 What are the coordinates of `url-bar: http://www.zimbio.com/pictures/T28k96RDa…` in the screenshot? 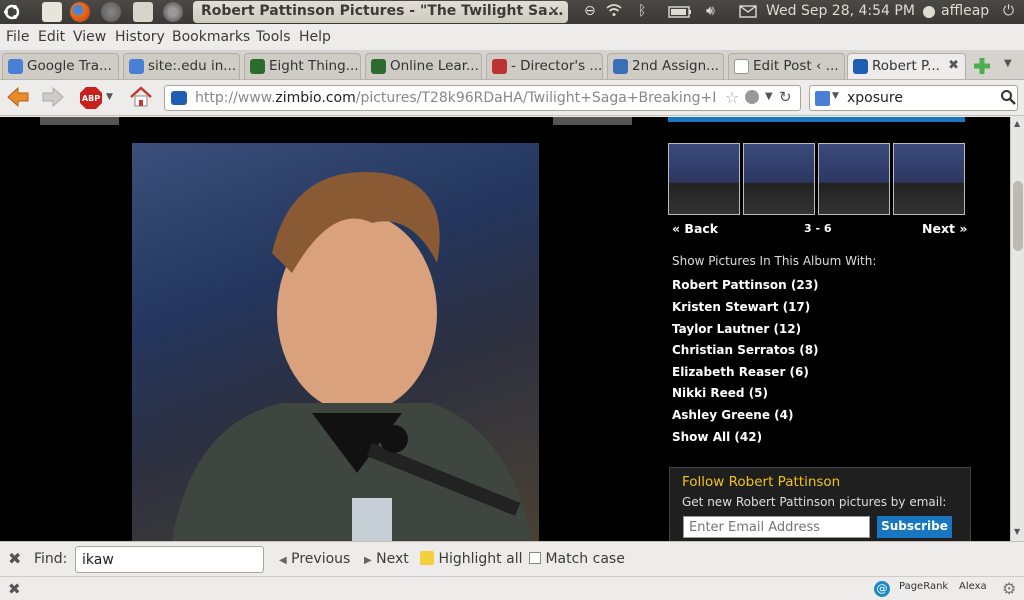 It's located at (482, 98).